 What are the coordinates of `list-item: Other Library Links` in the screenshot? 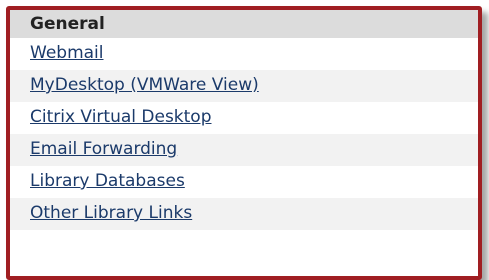 It's located at (244, 214).